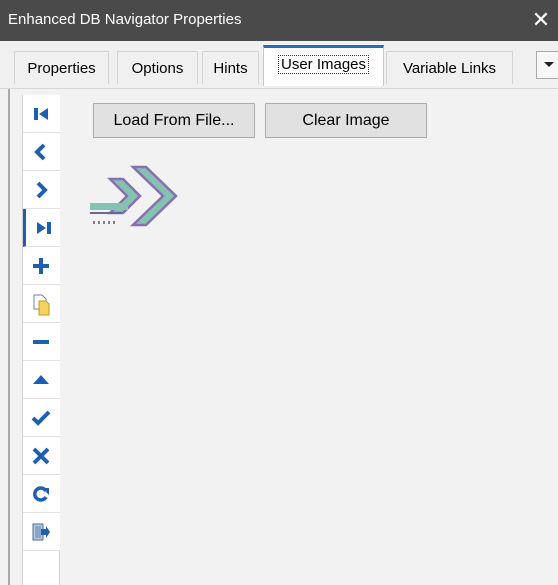  I want to click on tab-label: Options, so click(157, 68).